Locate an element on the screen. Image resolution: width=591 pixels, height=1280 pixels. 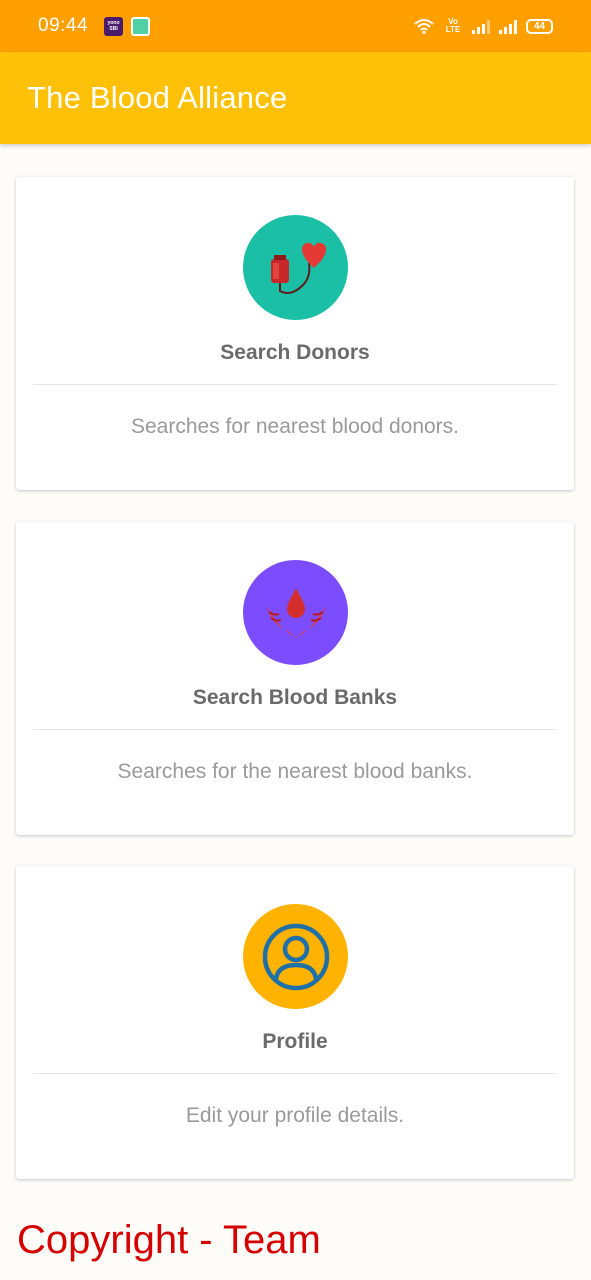
user-profile-icon is located at coordinates (295, 956).